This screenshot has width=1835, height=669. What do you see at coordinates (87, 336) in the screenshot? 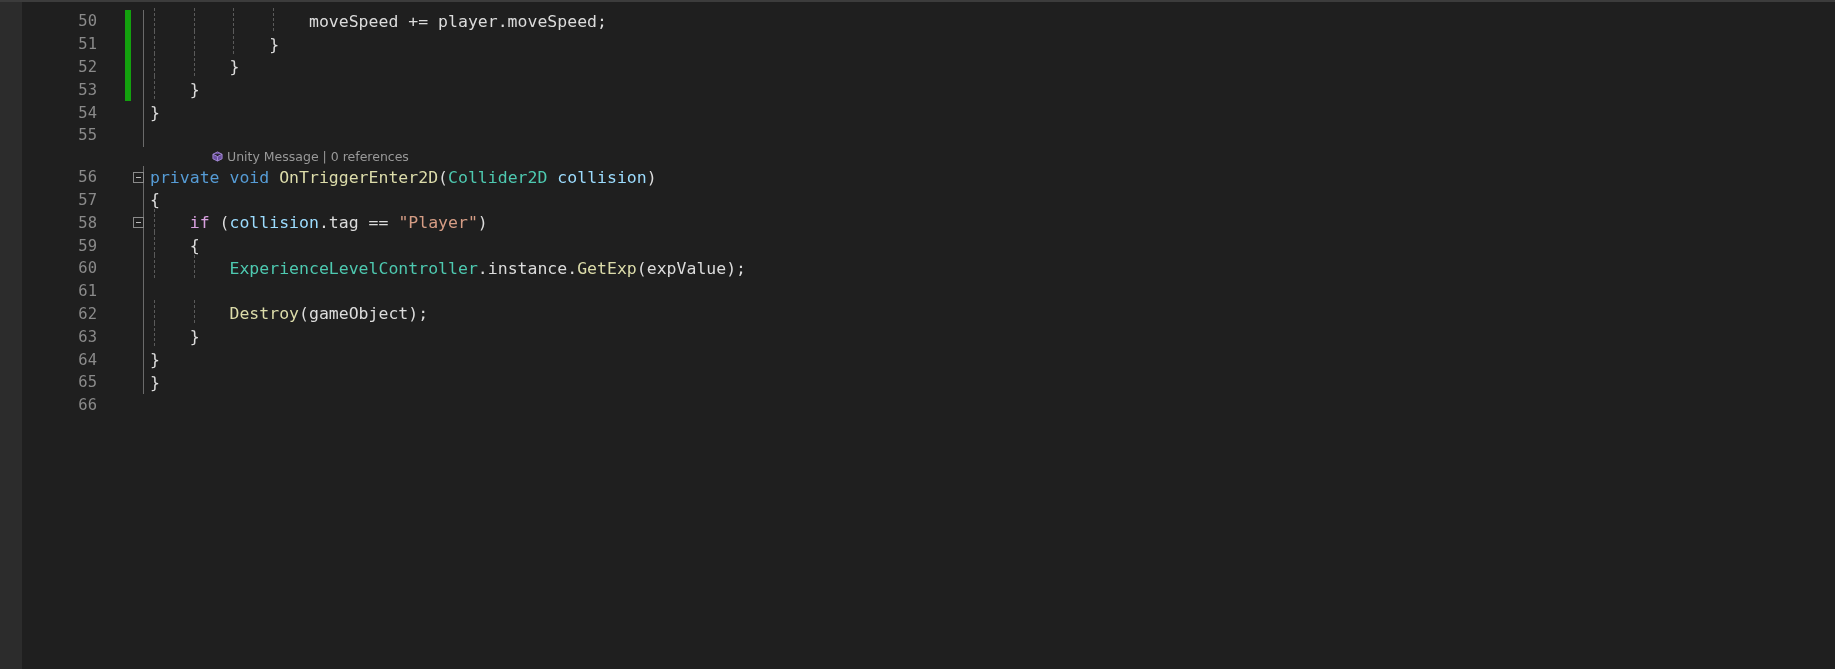
I see `line-number: 63` at bounding box center [87, 336].